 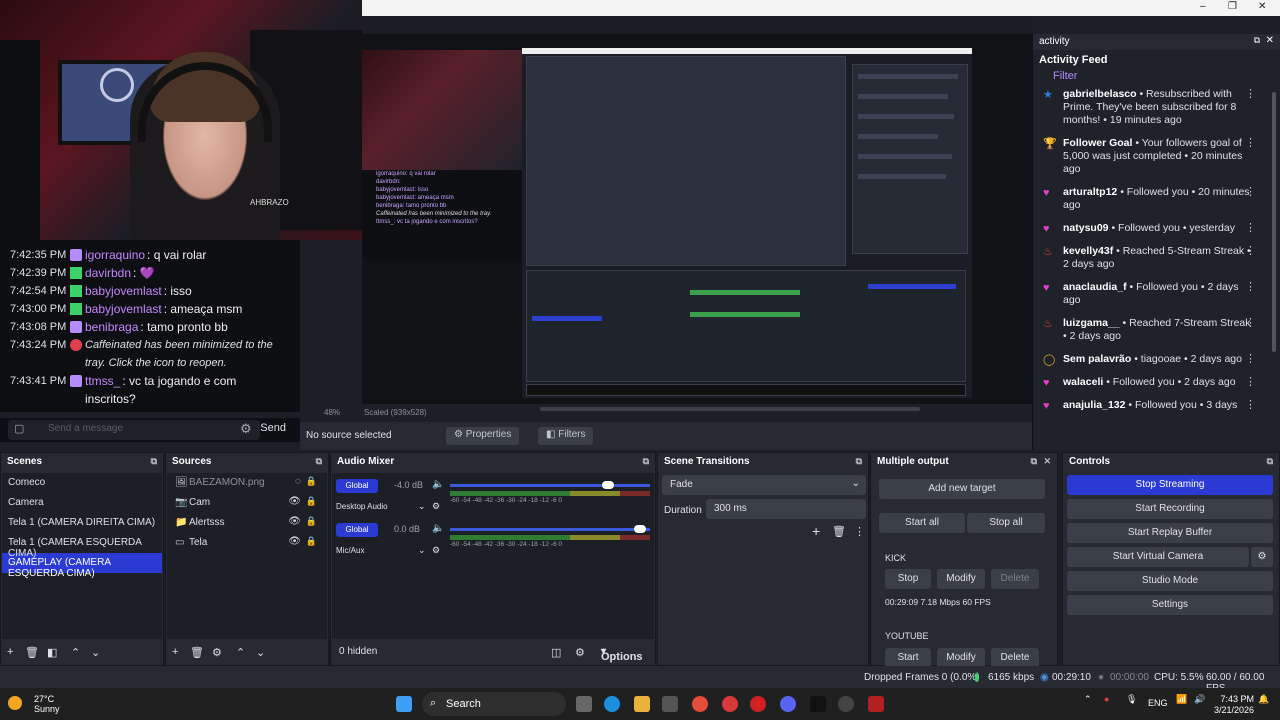 What do you see at coordinates (730, 409) in the screenshot?
I see `preview-scrollbar` at bounding box center [730, 409].